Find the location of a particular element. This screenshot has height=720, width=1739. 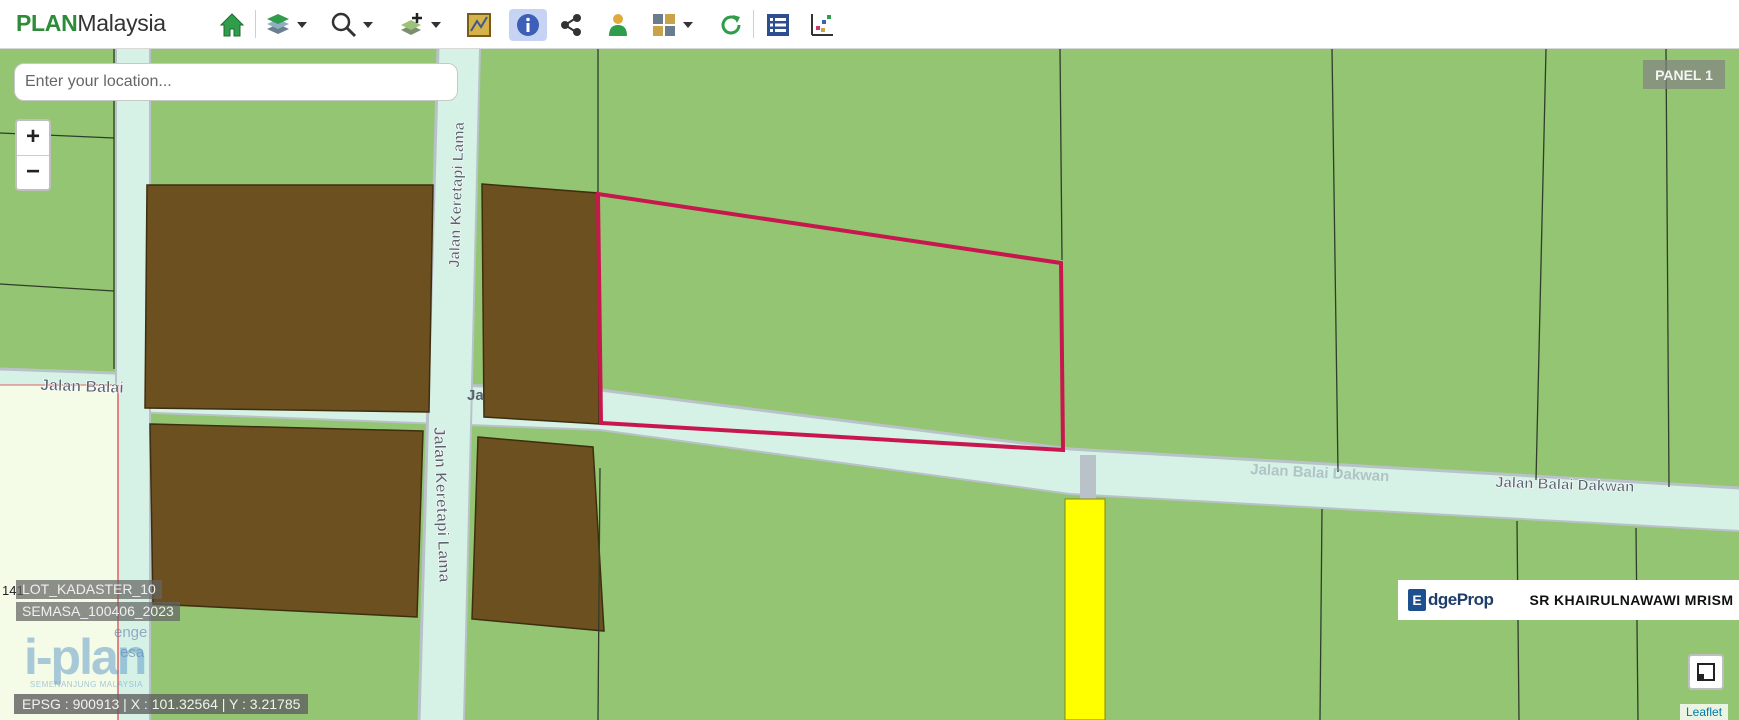

location-search-input is located at coordinates (236, 82).